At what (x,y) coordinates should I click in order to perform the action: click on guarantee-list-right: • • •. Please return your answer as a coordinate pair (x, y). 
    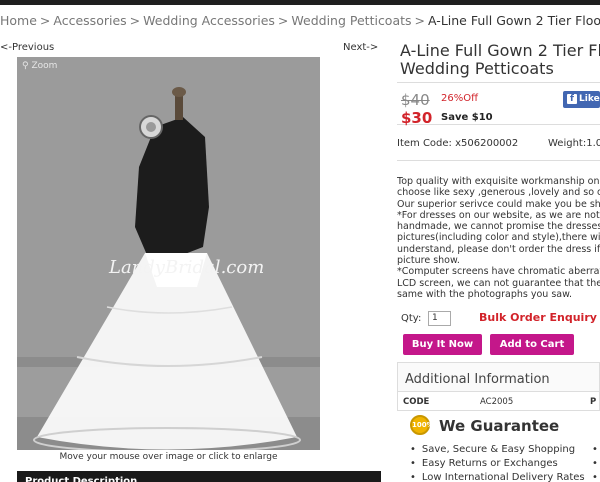
    Looking at the image, I should click on (595, 462).